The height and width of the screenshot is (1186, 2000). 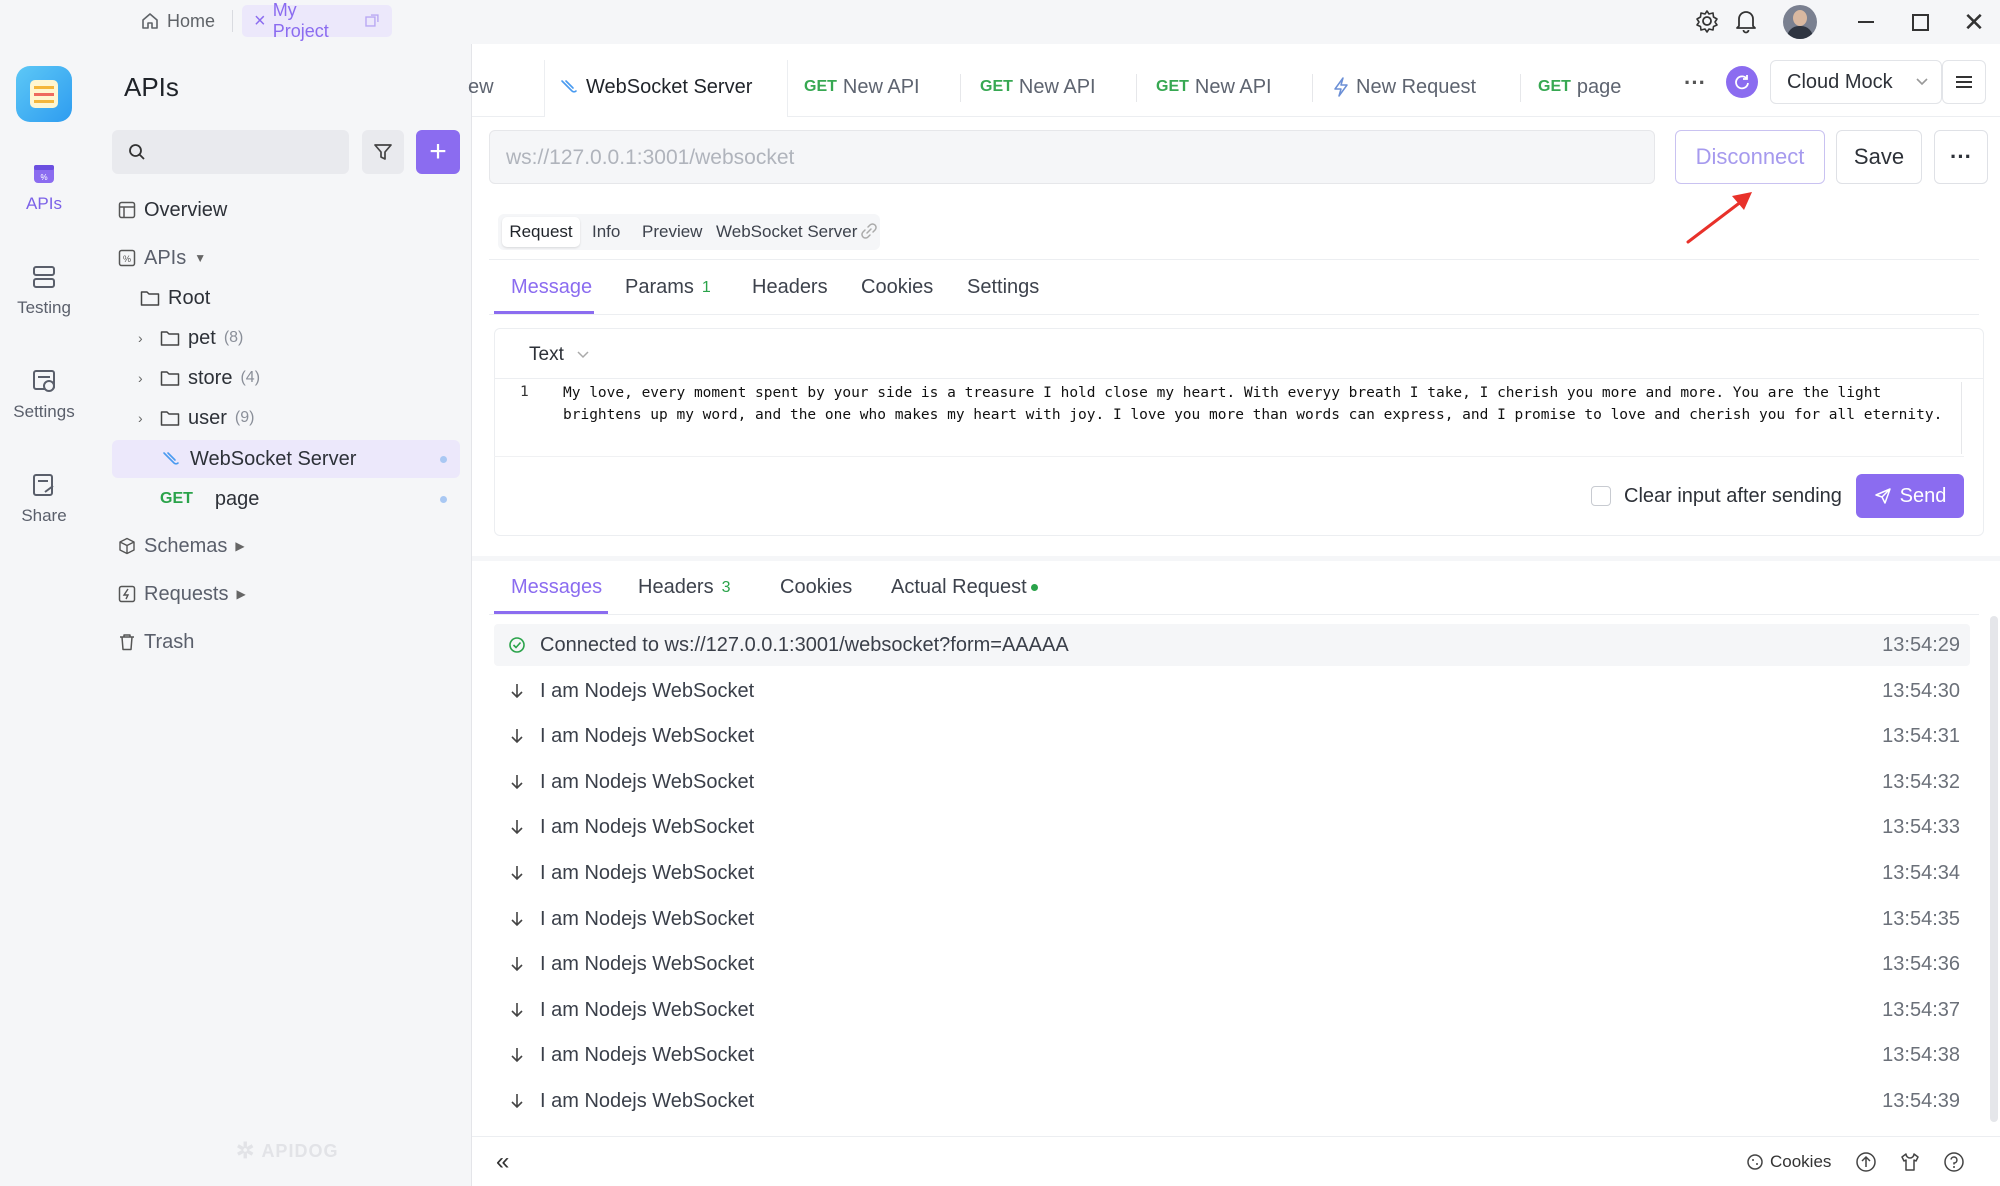 I want to click on tab-headers: Headers, so click(x=790, y=287).